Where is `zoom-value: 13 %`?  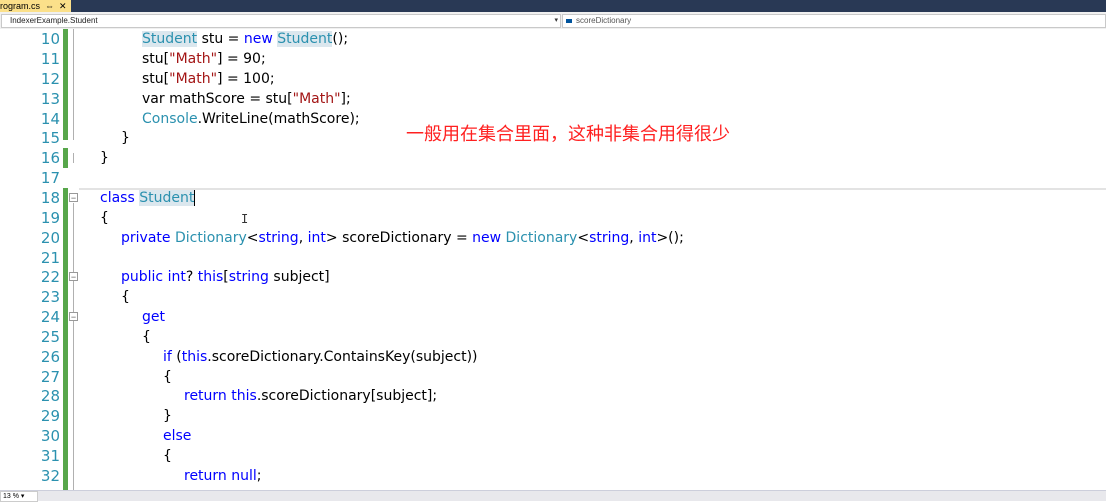
zoom-value: 13 % is located at coordinates (11, 496).